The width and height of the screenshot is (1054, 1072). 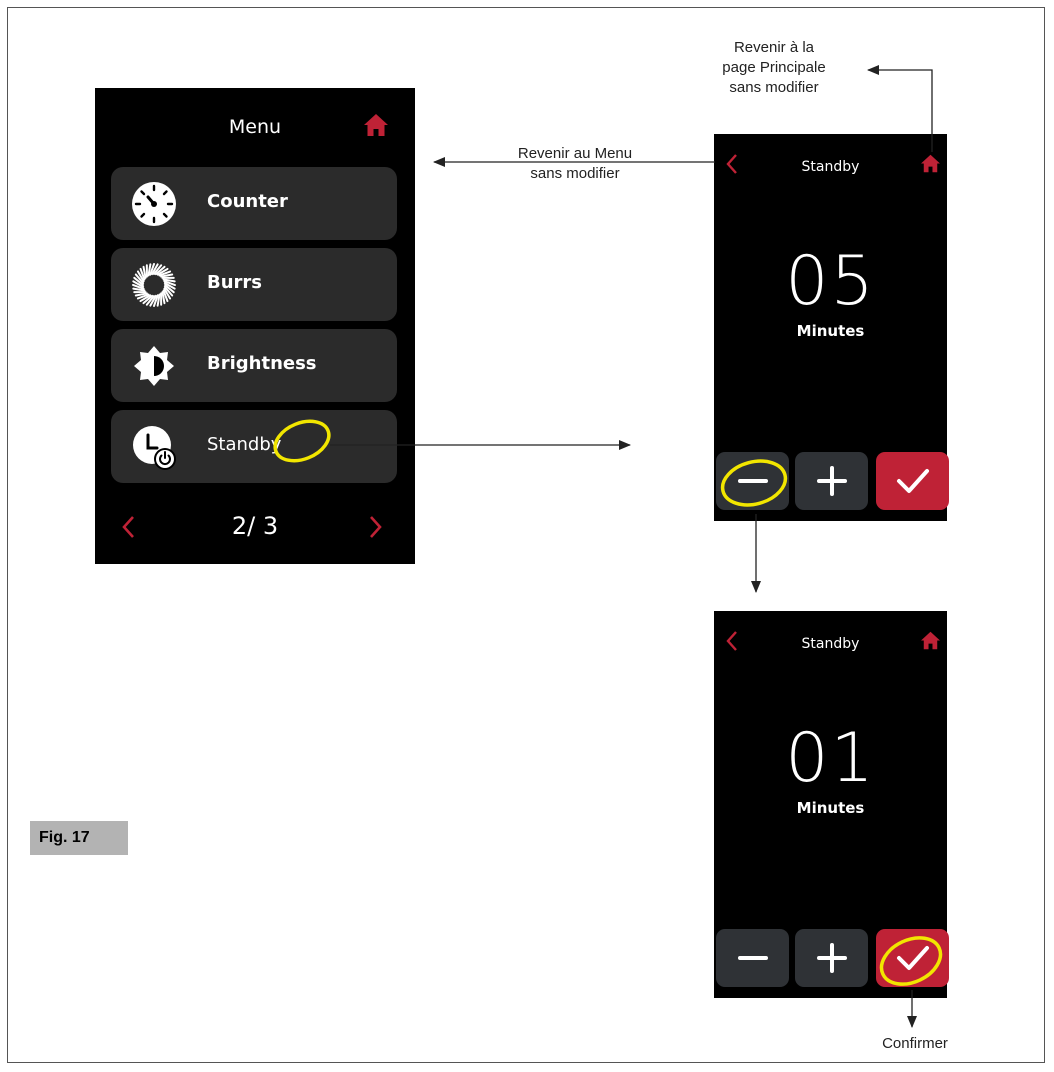 What do you see at coordinates (302, 441) in the screenshot?
I see `highlight-standby` at bounding box center [302, 441].